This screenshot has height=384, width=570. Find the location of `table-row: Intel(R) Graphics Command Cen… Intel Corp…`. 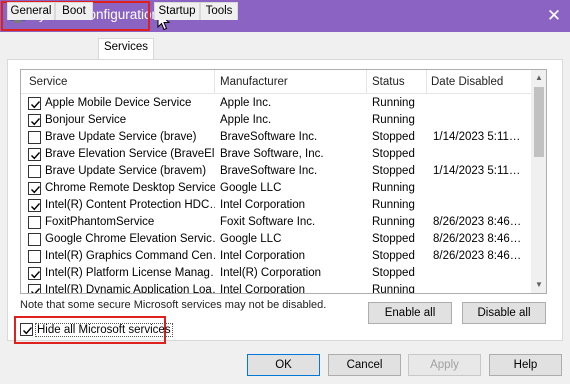

table-row: Intel(R) Graphics Command Cen… Intel Corp… is located at coordinates (276, 256).